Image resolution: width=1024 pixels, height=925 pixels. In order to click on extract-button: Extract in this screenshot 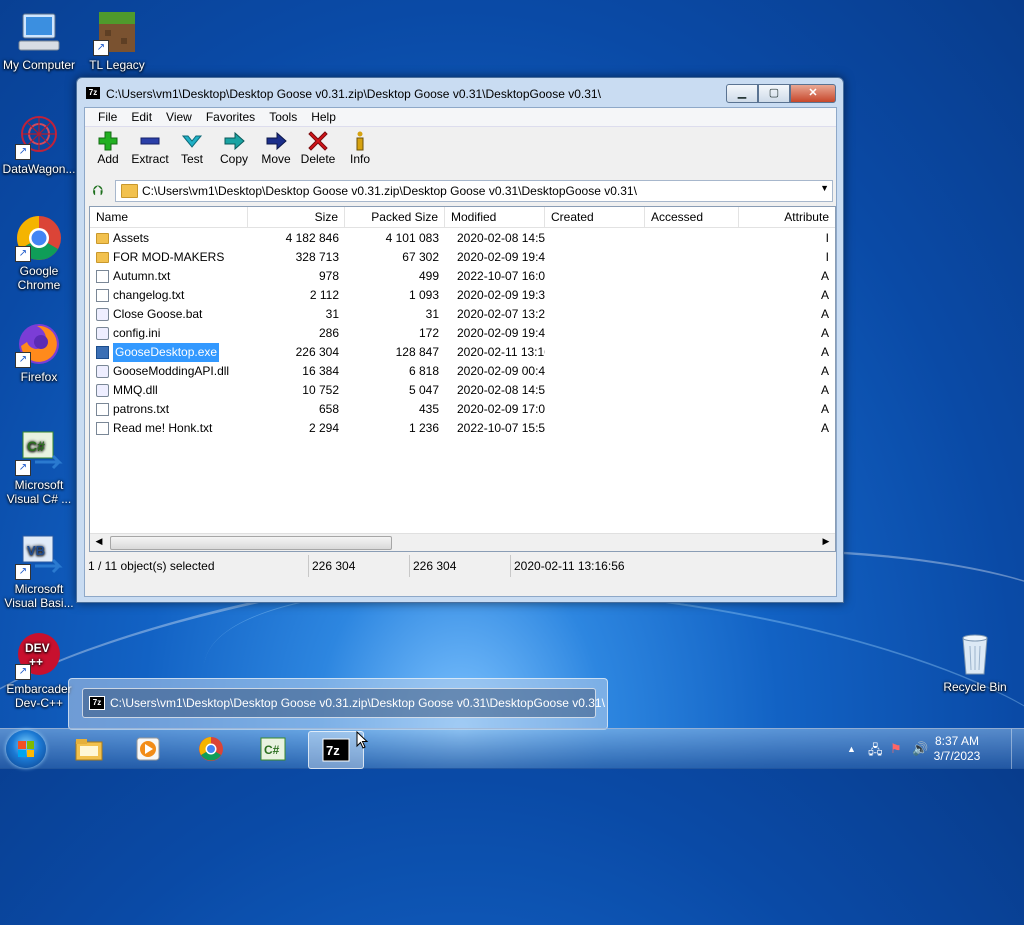, I will do `click(150, 150)`.